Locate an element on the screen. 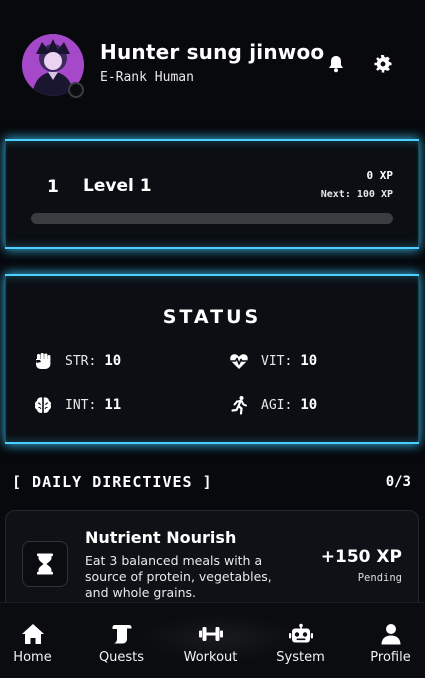 The image size is (425, 678). nav-profile: Profile is located at coordinates (386, 640).